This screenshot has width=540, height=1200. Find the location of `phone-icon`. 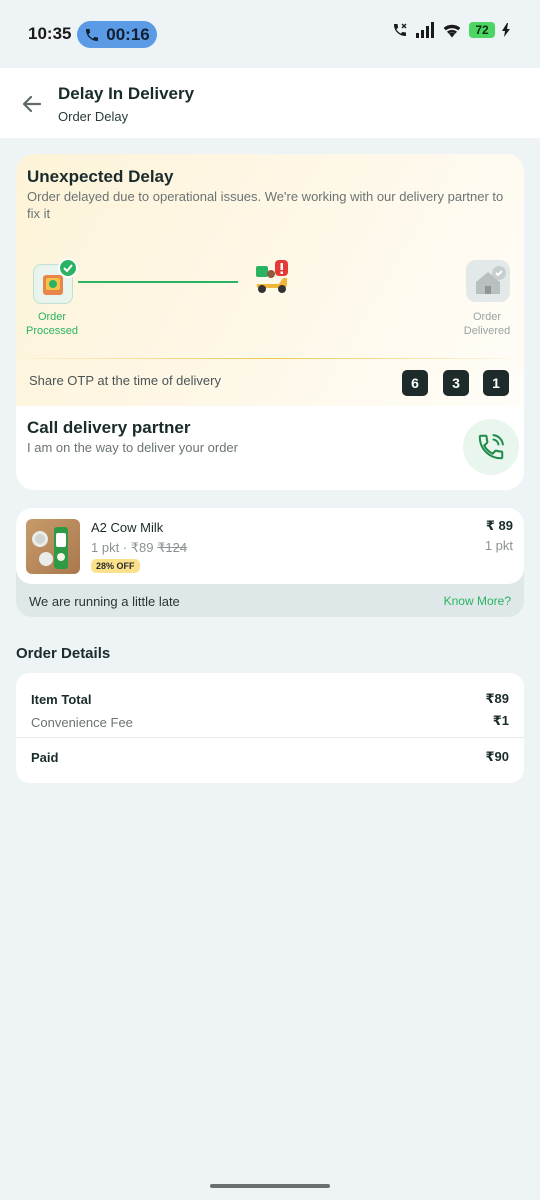

phone-icon is located at coordinates (92, 34).